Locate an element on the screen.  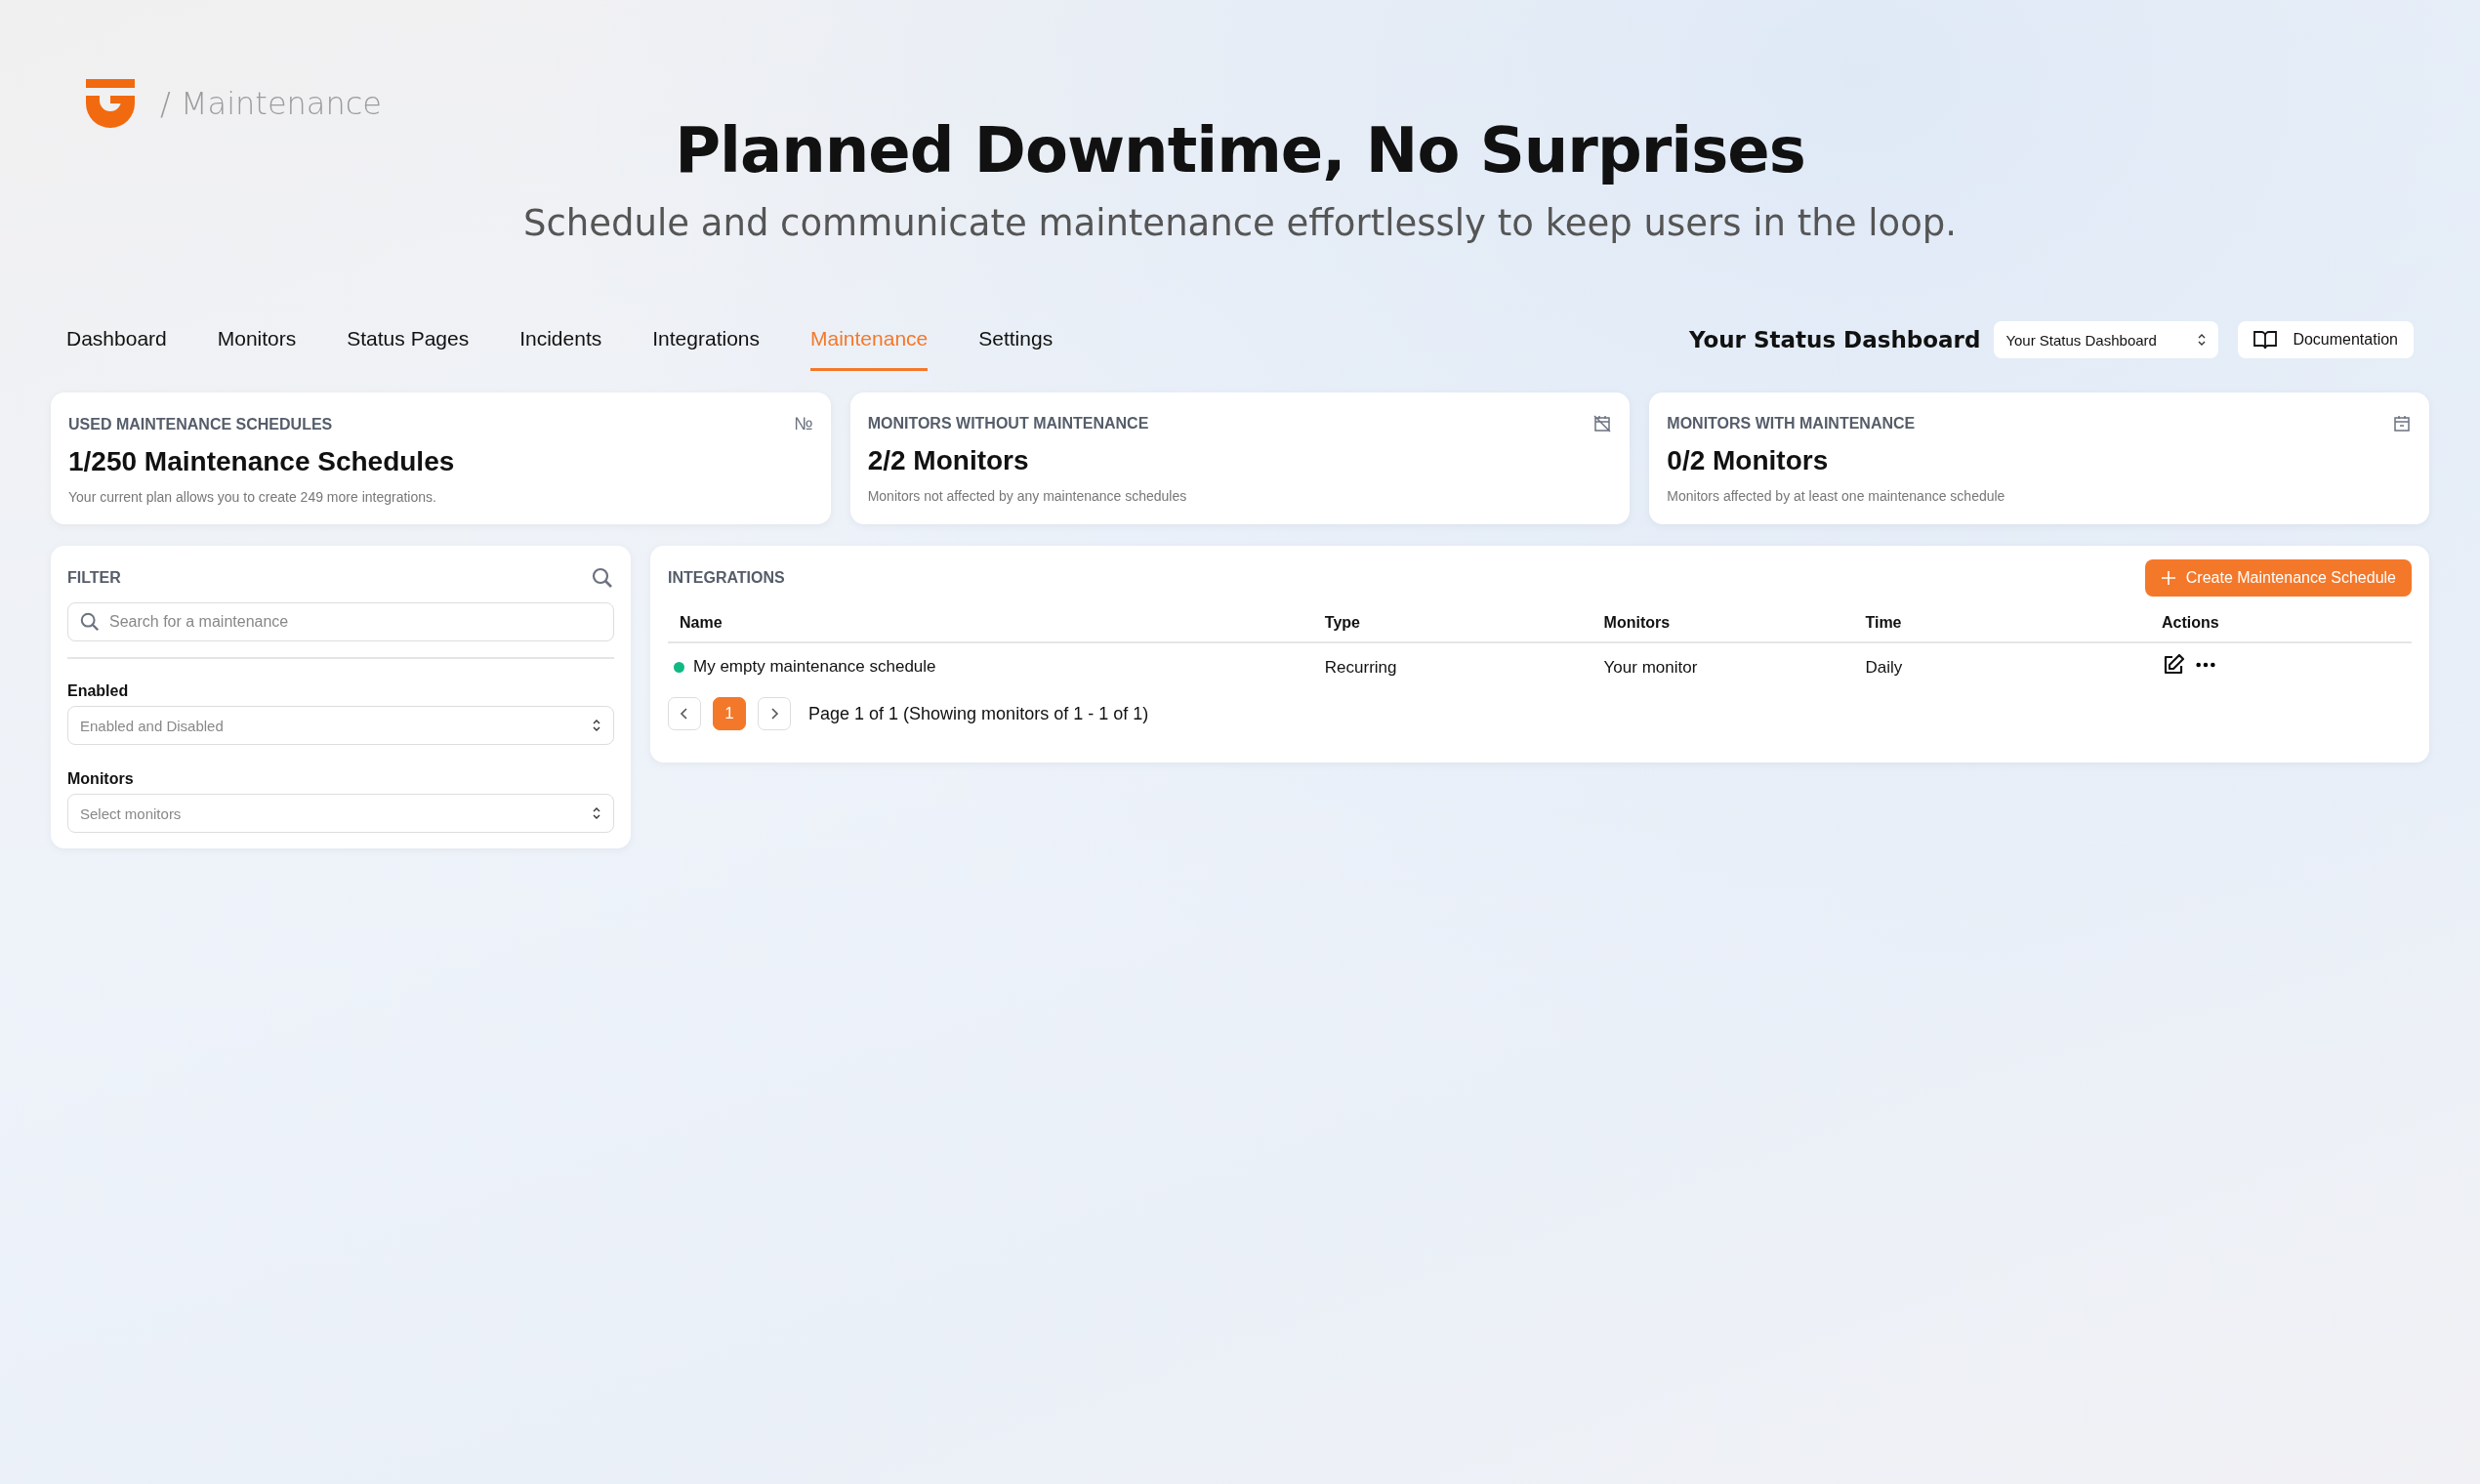
dashboard-title: Your Status Dashboard is located at coordinates (1834, 340).